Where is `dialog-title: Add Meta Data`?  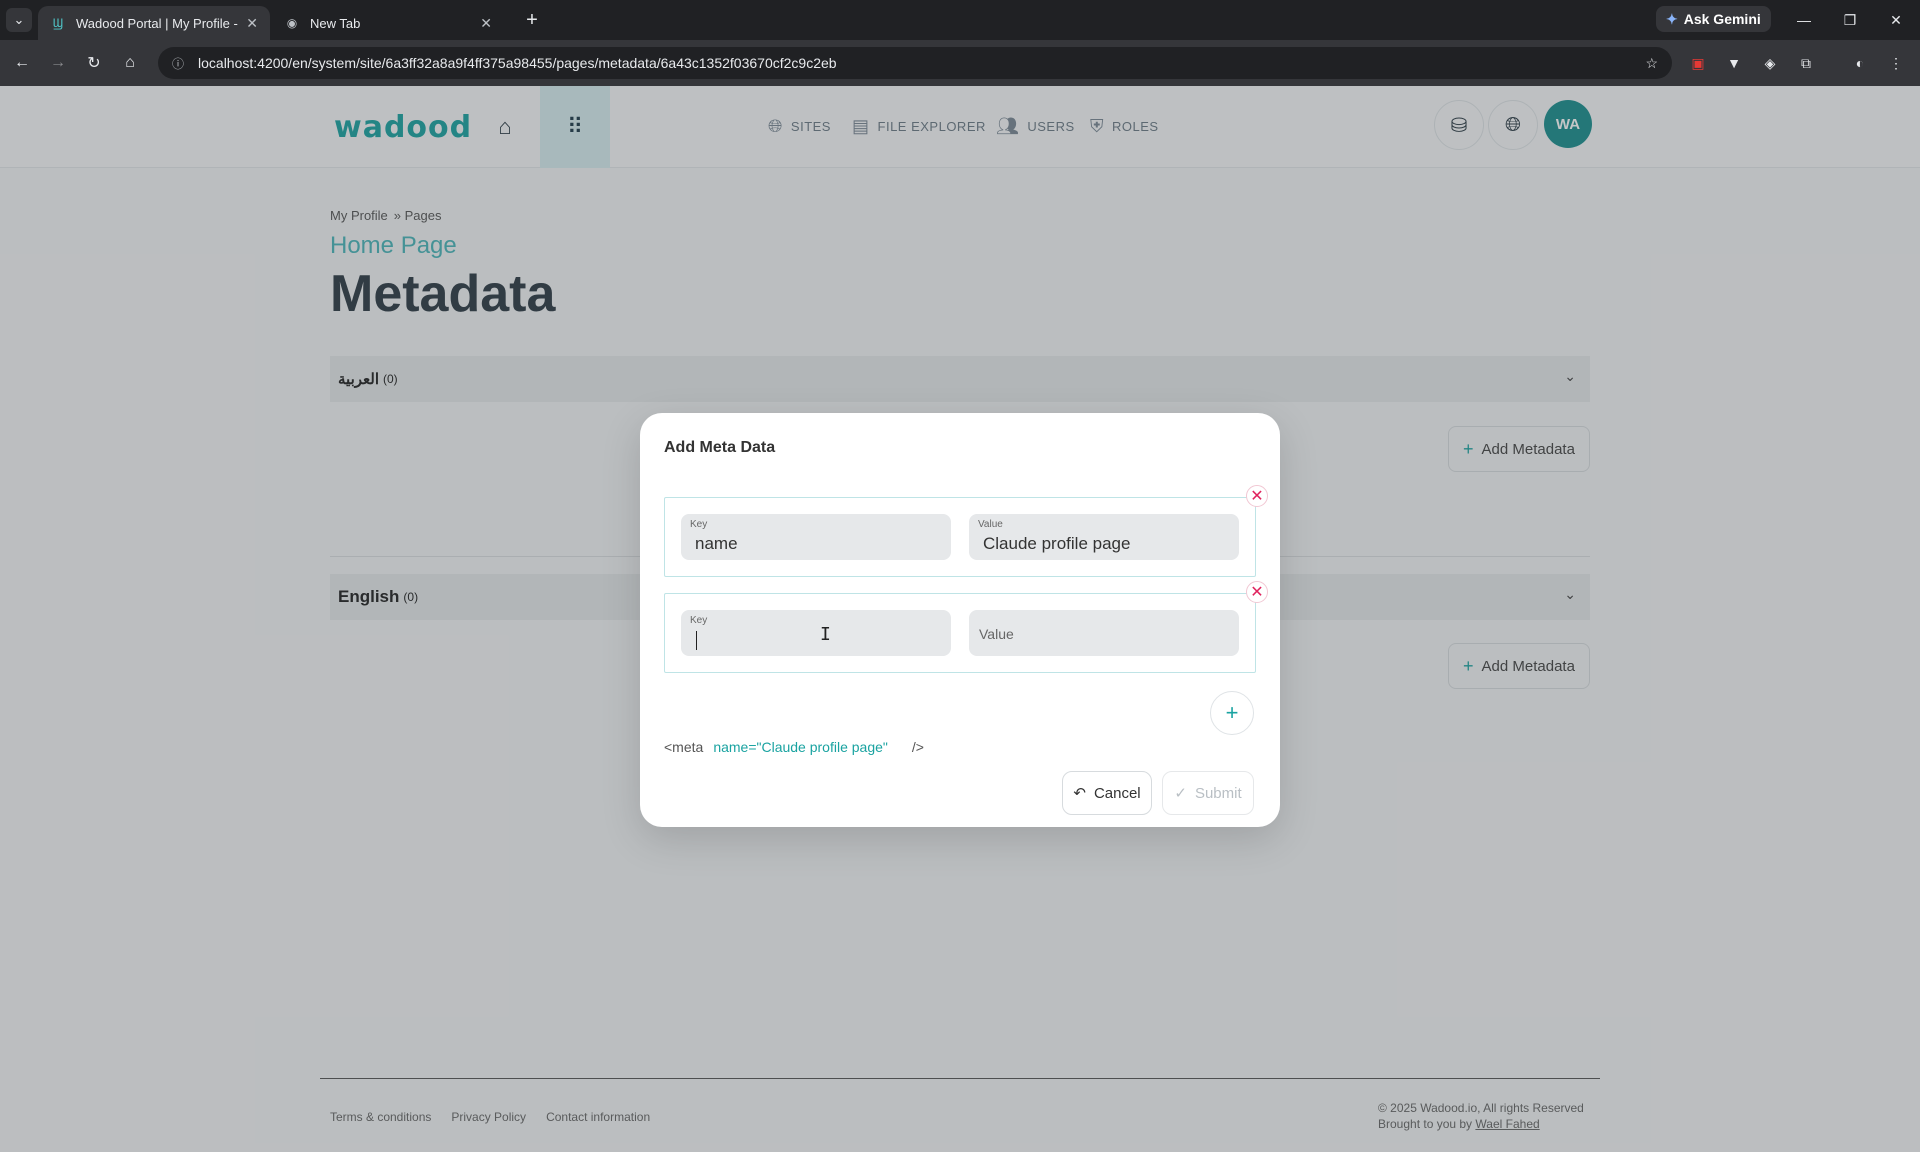 dialog-title: Add Meta Data is located at coordinates (720, 447).